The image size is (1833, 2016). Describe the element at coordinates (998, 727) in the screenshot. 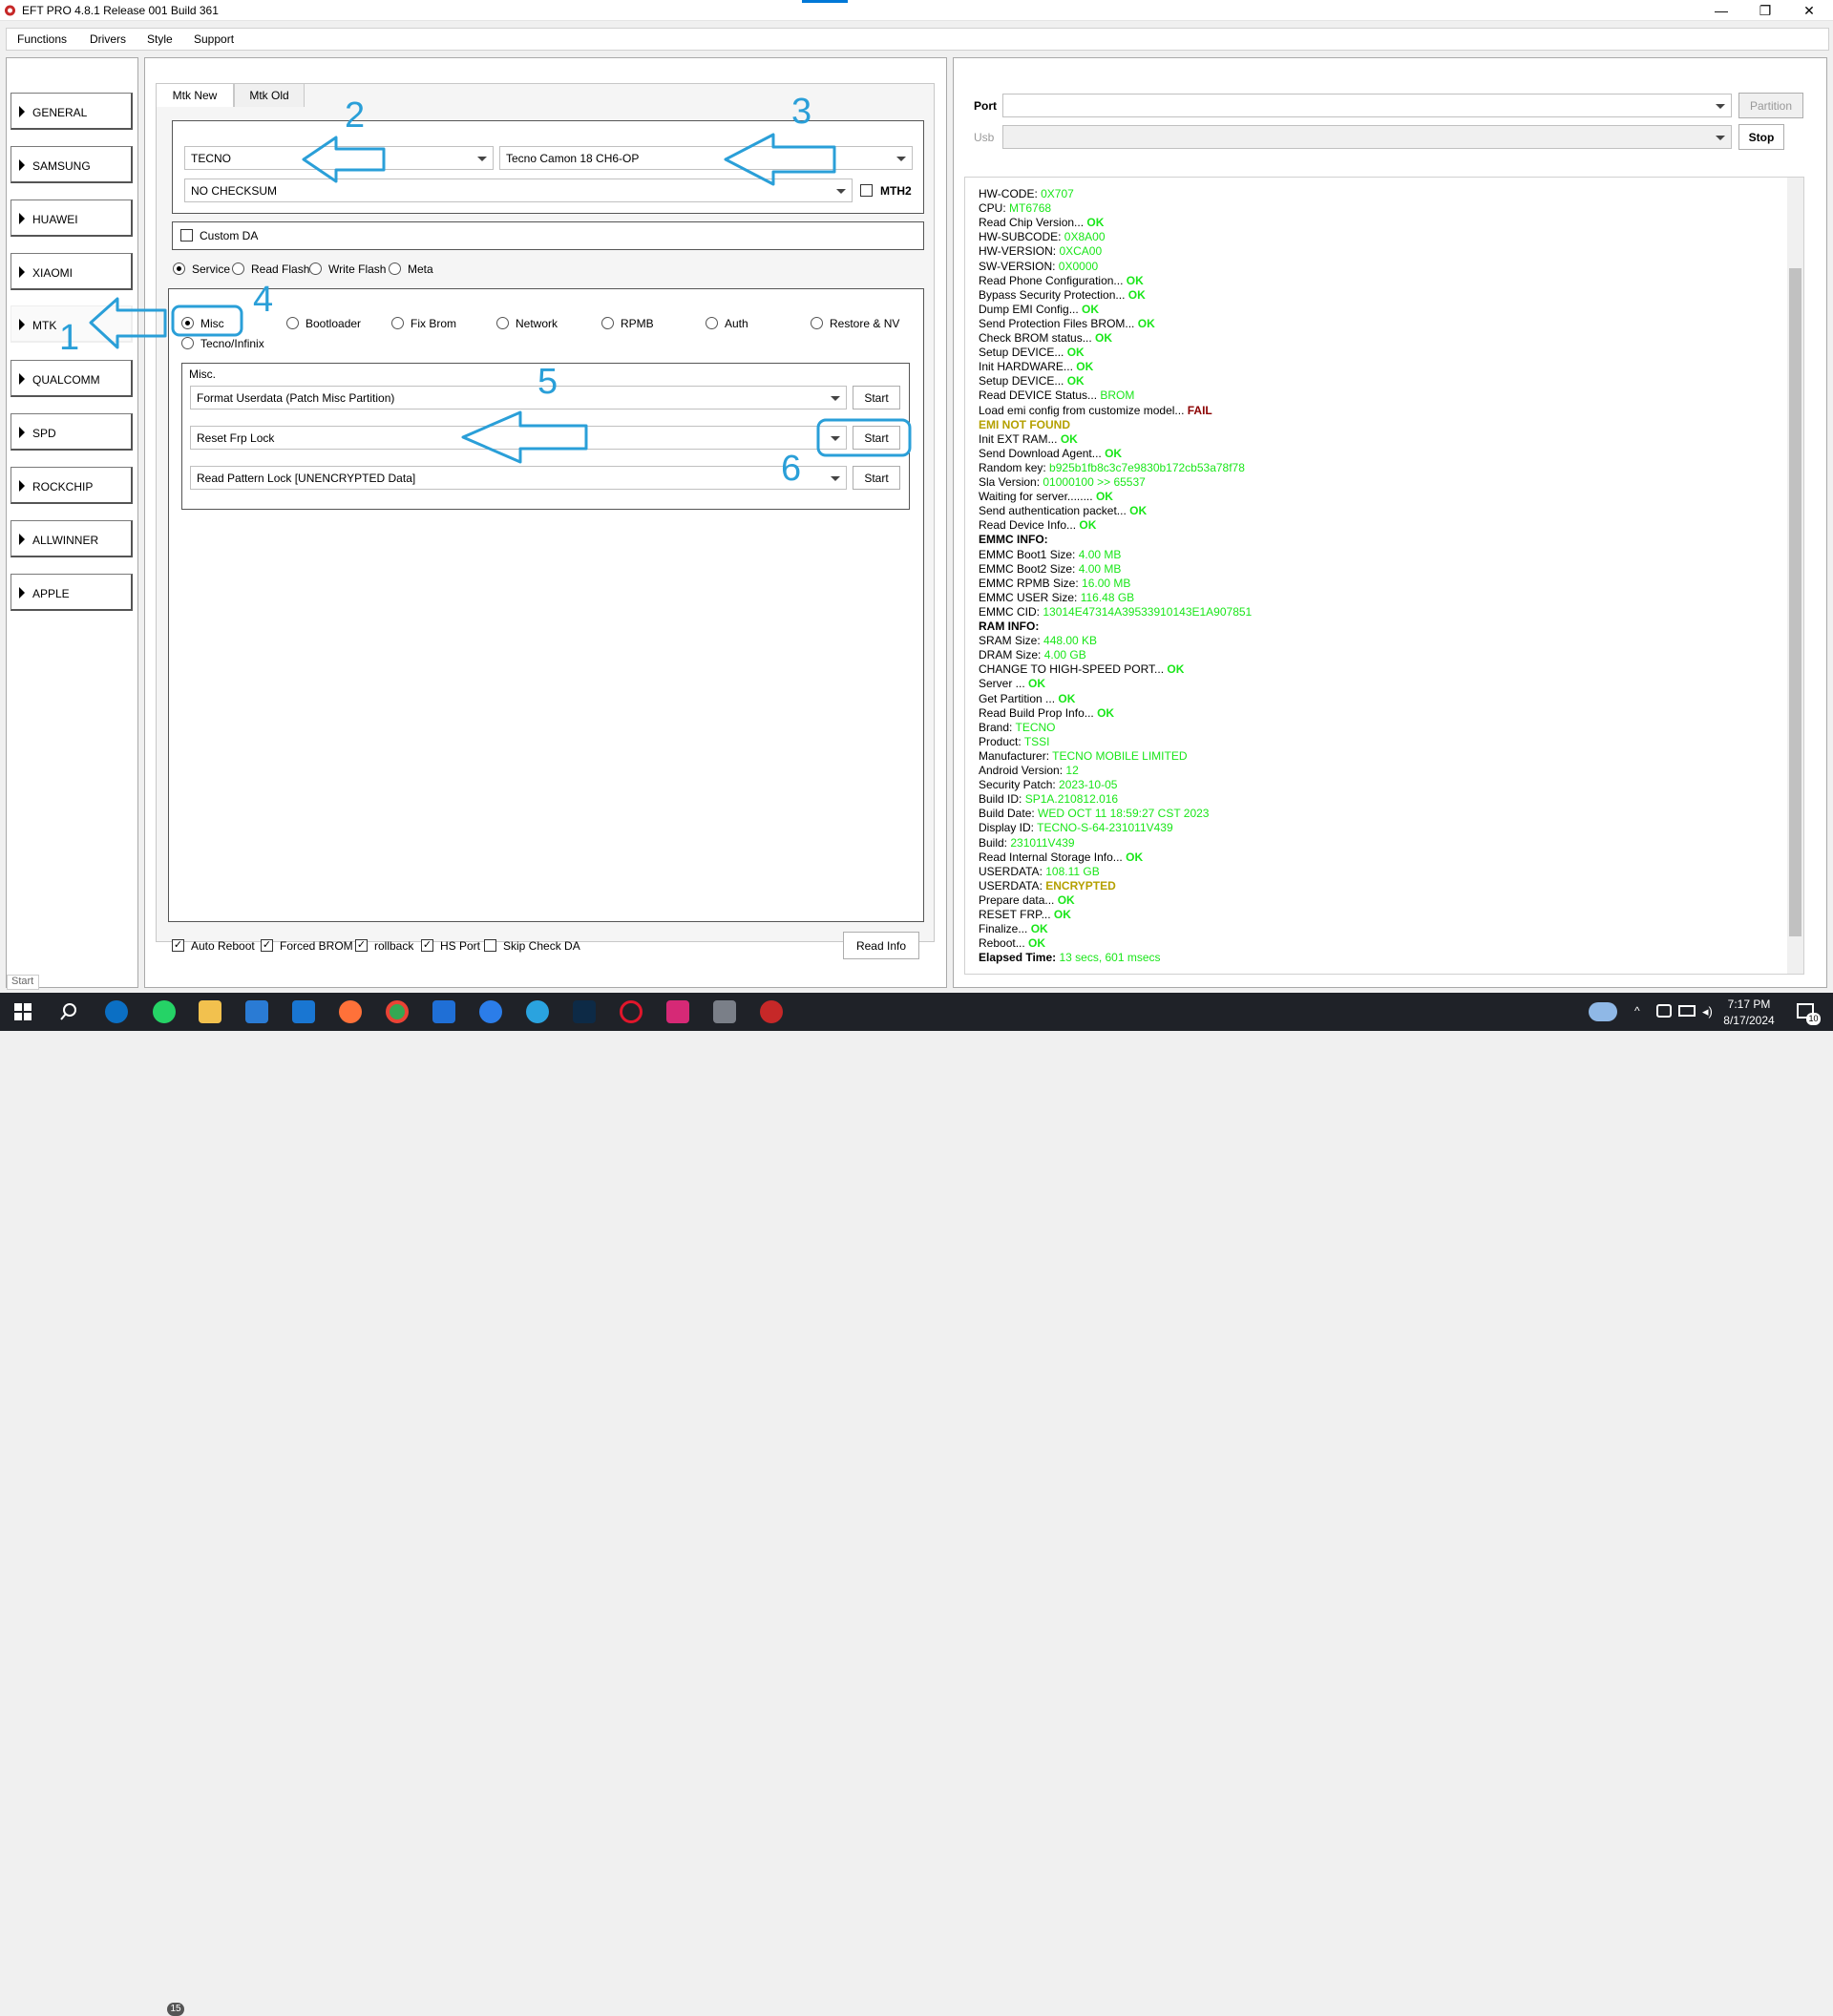

I see `log-segment: Brand:` at that location.